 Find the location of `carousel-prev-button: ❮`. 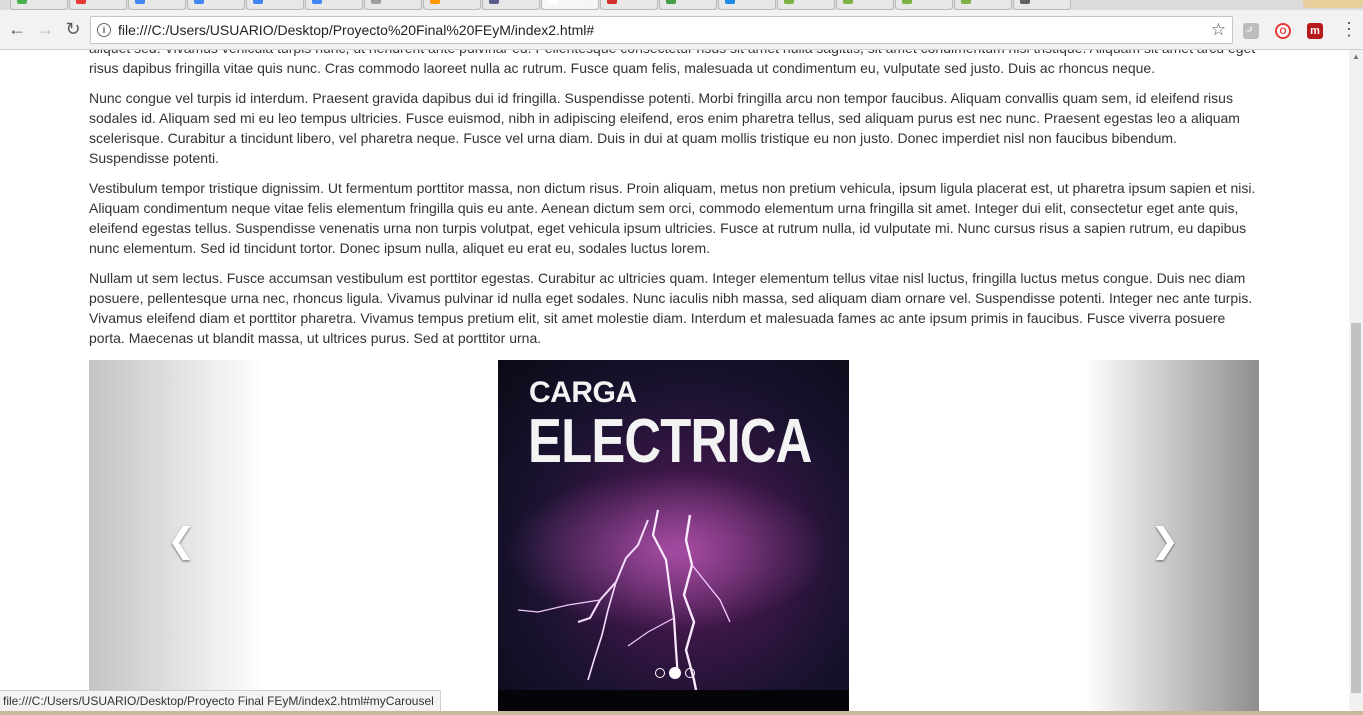

carousel-prev-button: ❮ is located at coordinates (176, 537).